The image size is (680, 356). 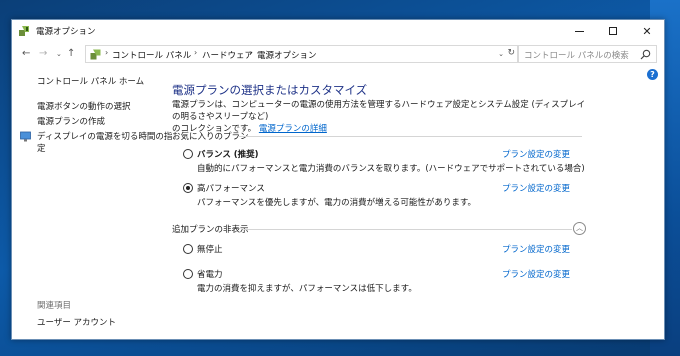 What do you see at coordinates (95, 54) in the screenshot?
I see `control-panel-icon` at bounding box center [95, 54].